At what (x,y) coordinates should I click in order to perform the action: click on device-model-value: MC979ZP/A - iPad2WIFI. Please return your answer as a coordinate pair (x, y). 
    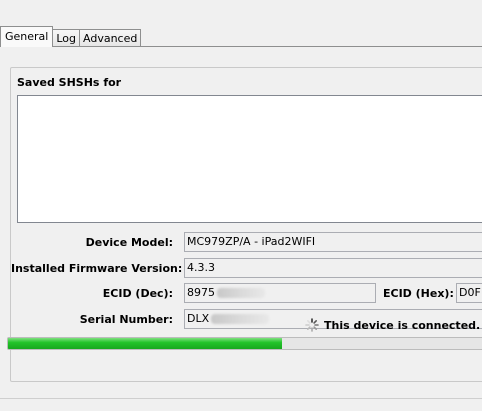
    Looking at the image, I should click on (251, 241).